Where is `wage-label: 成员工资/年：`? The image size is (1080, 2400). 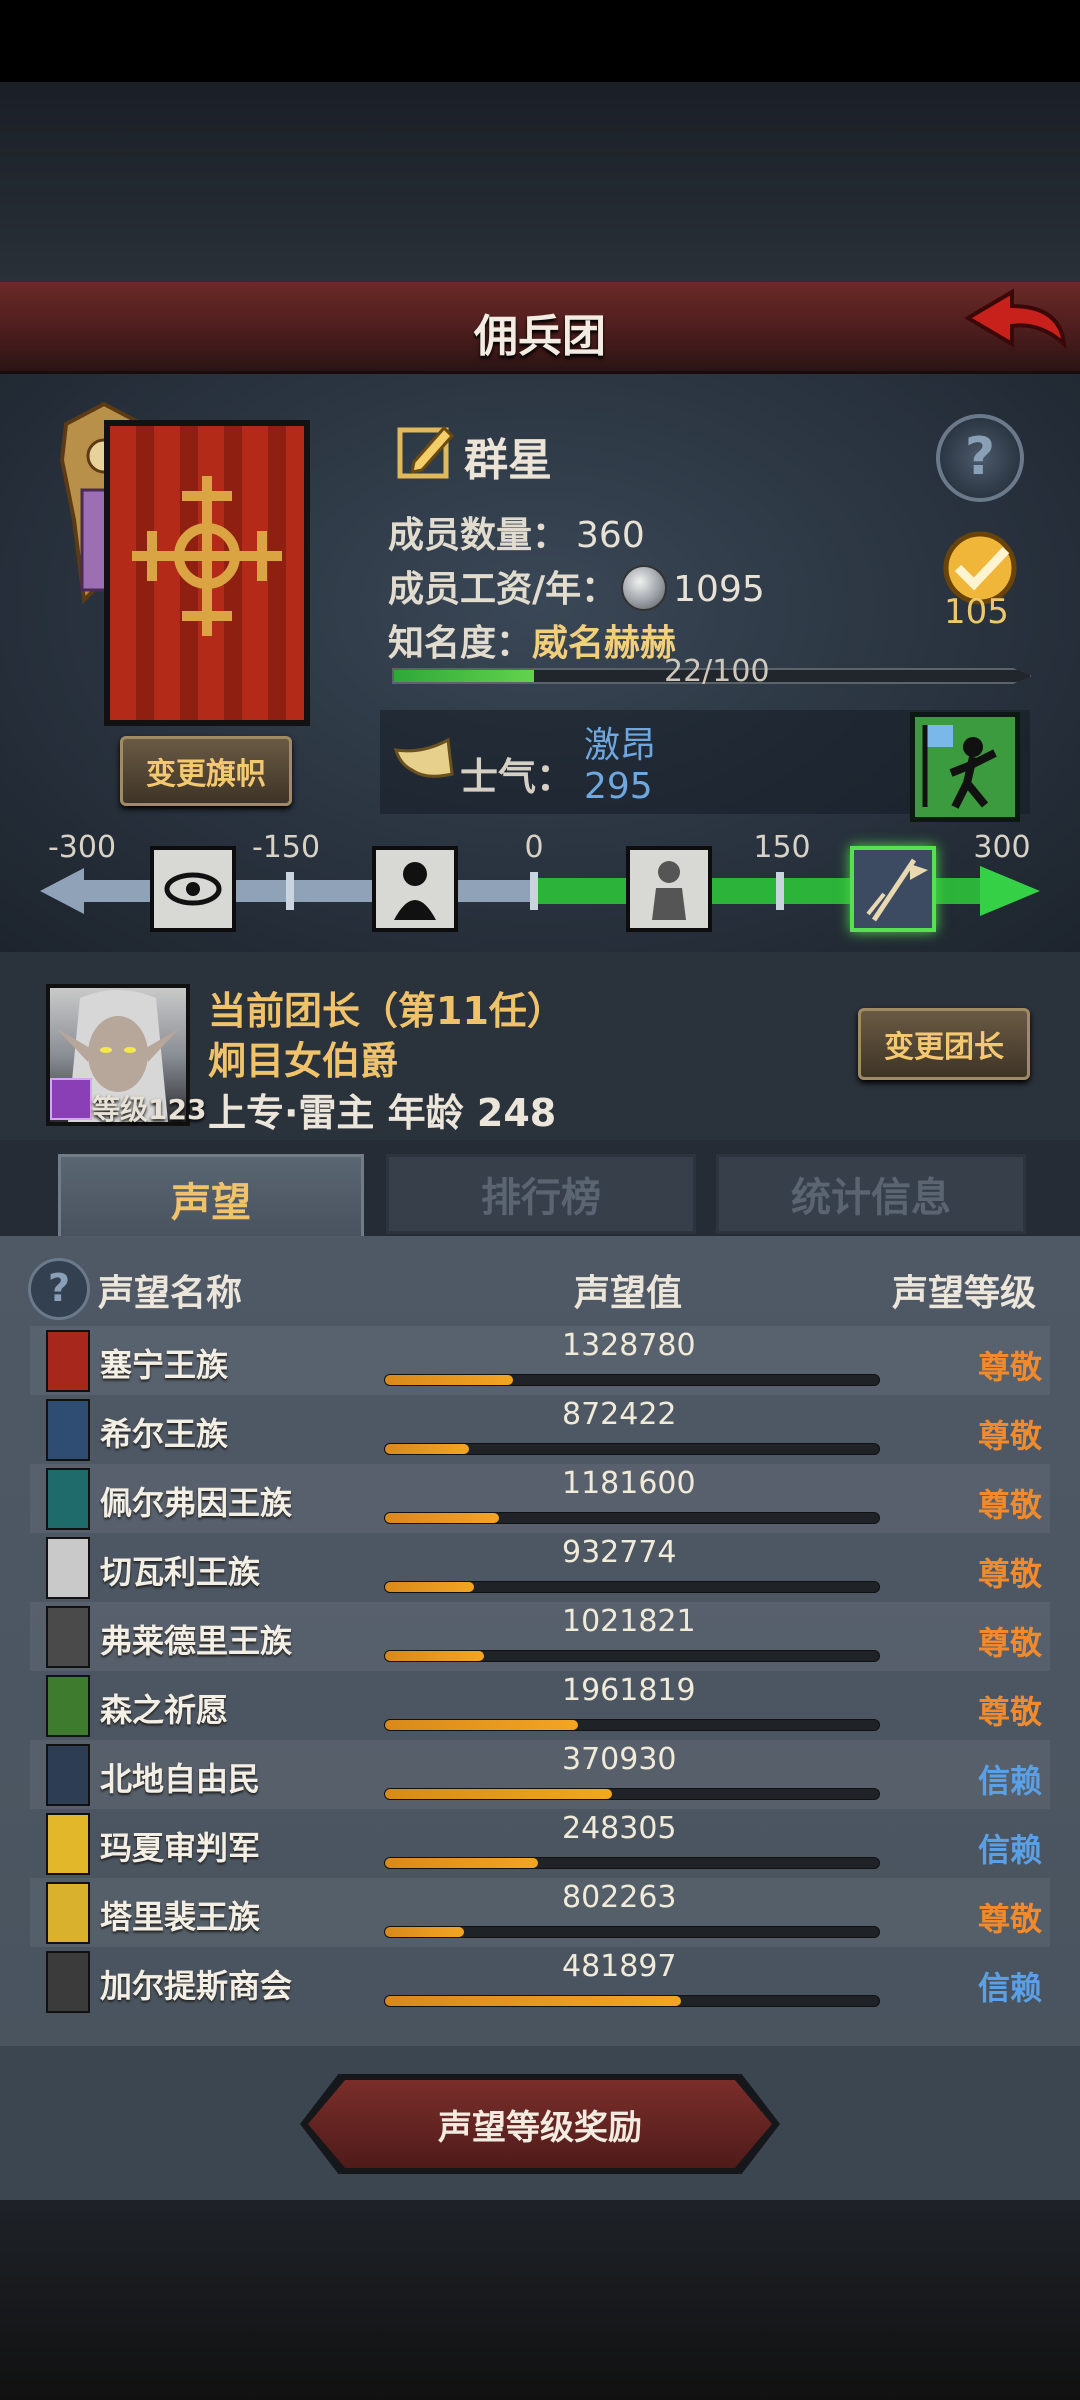 wage-label: 成员工资/年： is located at coordinates (503, 589).